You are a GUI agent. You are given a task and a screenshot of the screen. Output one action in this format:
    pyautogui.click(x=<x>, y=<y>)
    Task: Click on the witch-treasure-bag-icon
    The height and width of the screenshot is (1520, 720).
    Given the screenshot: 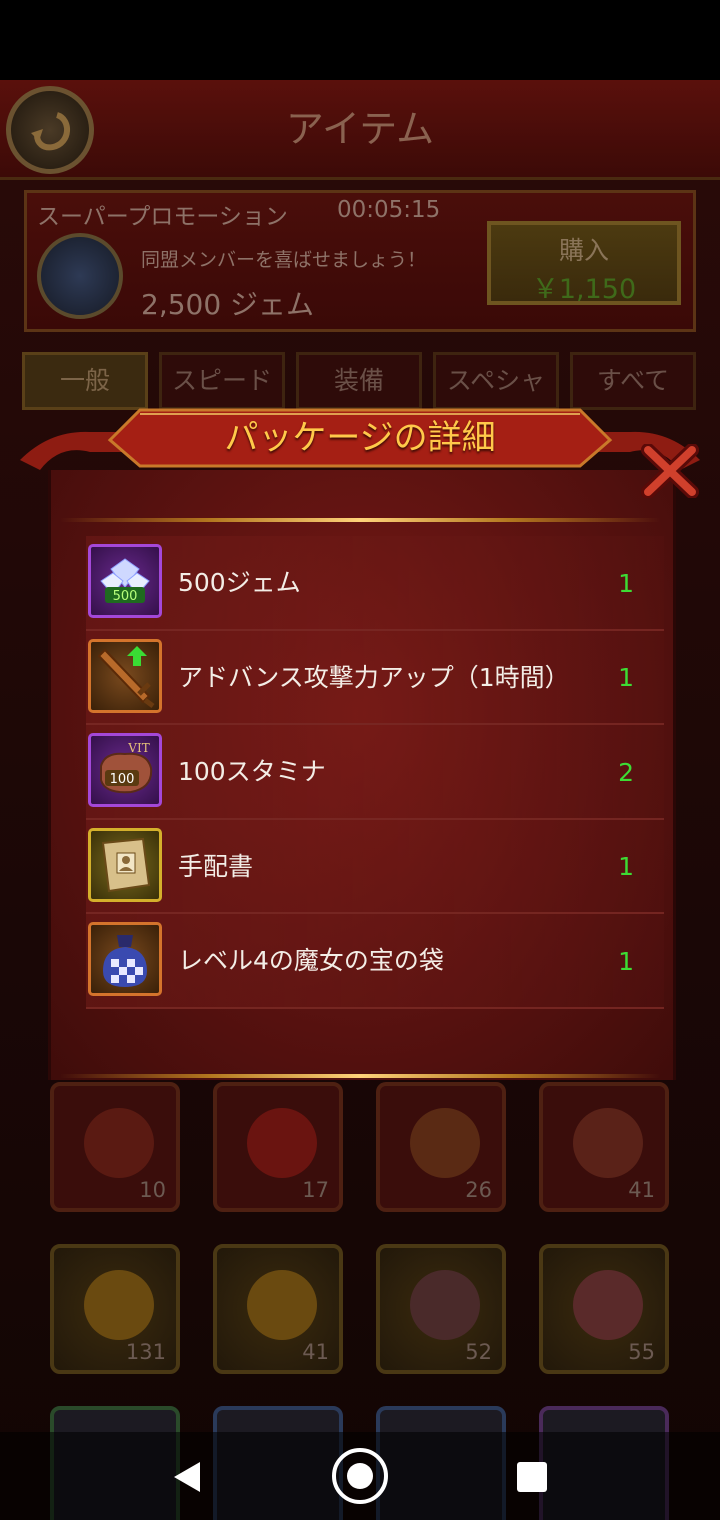 What is the action you would take?
    pyautogui.click(x=125, y=959)
    